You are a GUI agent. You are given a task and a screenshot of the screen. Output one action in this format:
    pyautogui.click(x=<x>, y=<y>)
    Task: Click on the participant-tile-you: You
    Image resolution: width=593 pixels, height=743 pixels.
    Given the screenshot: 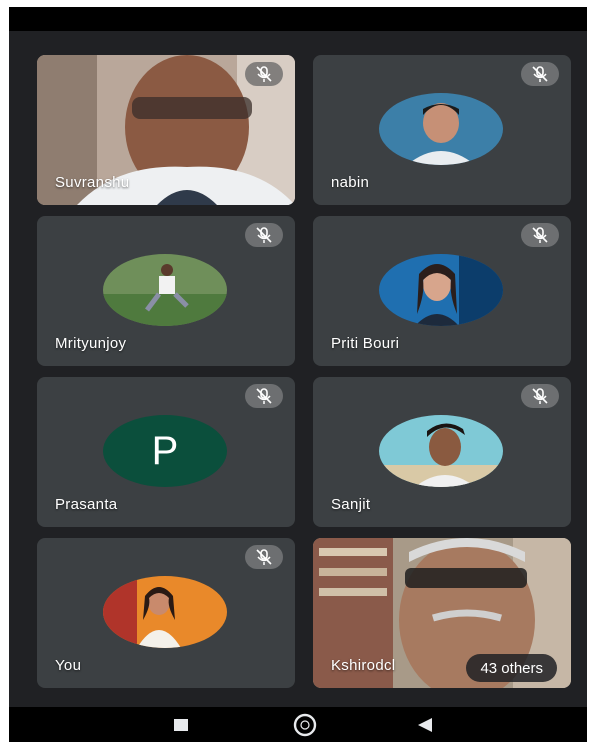 What is the action you would take?
    pyautogui.click(x=166, y=613)
    